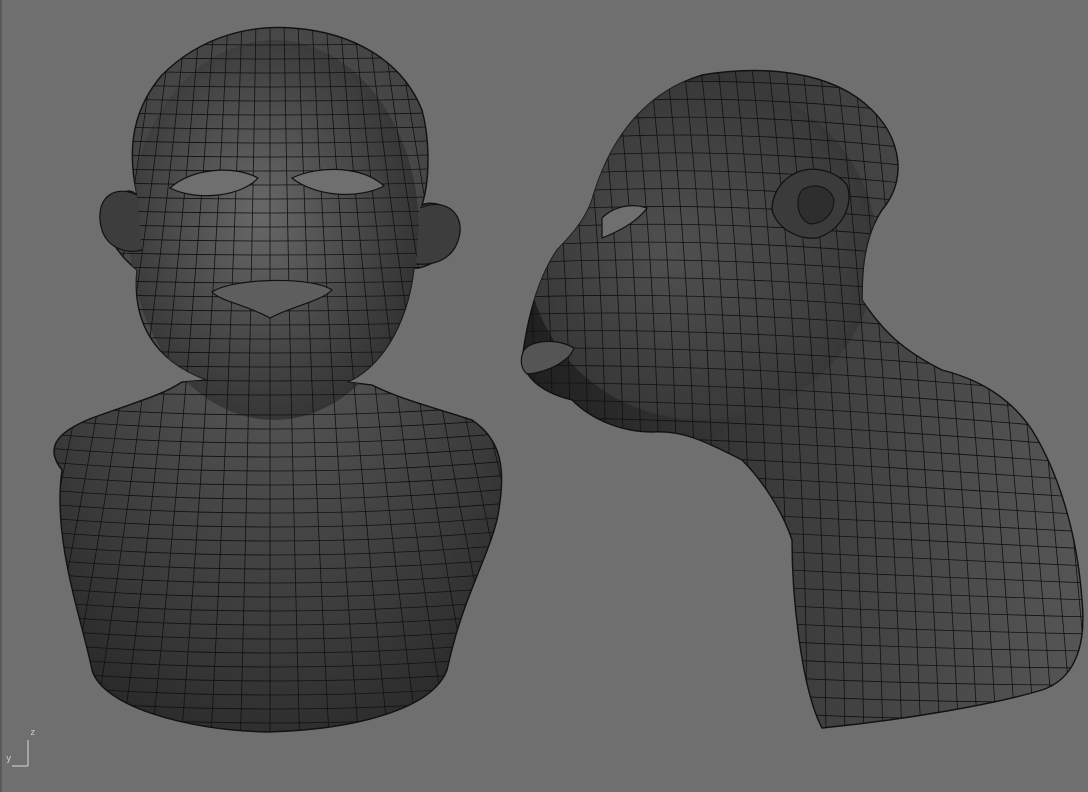 This screenshot has height=792, width=1088. I want to click on front-right-ear, so click(438, 234).